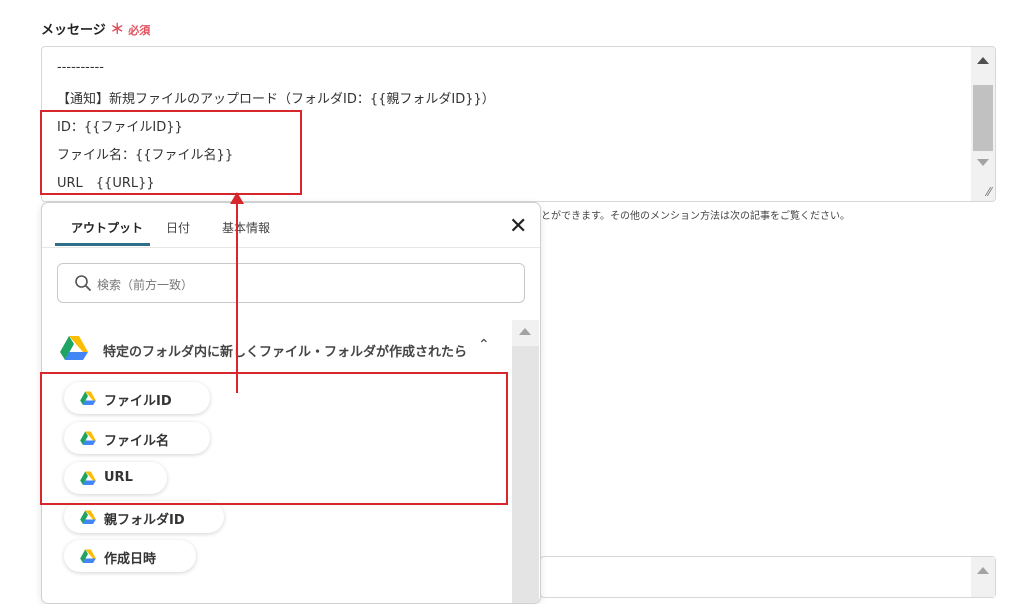 This screenshot has width=1023, height=604. I want to click on active-tab-indicator, so click(102, 244).